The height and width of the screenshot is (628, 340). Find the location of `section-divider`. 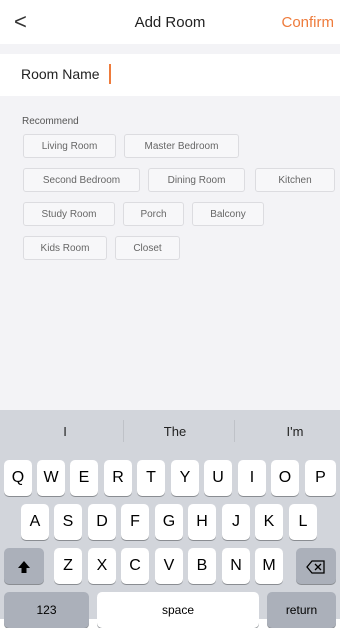

section-divider is located at coordinates (170, 49).